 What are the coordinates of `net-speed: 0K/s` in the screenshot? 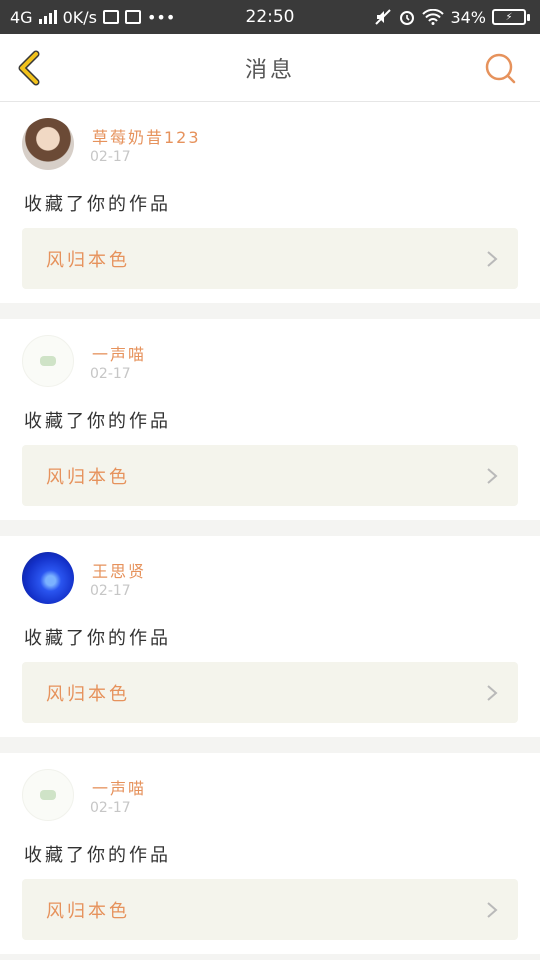 It's located at (79, 17).